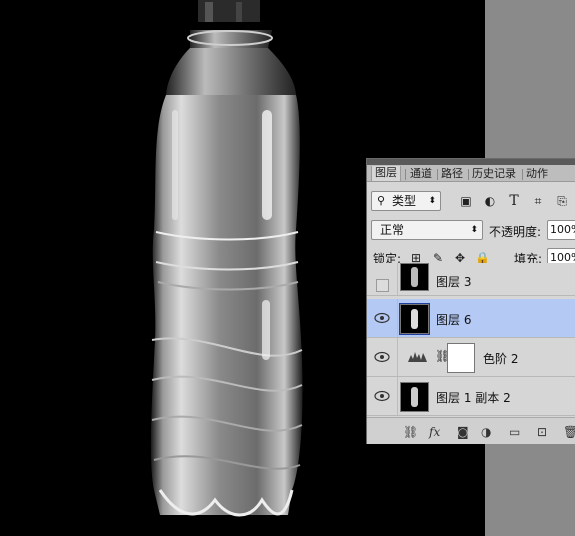 This screenshot has height=536, width=575. I want to click on tab-history: 历史记录, so click(494, 174).